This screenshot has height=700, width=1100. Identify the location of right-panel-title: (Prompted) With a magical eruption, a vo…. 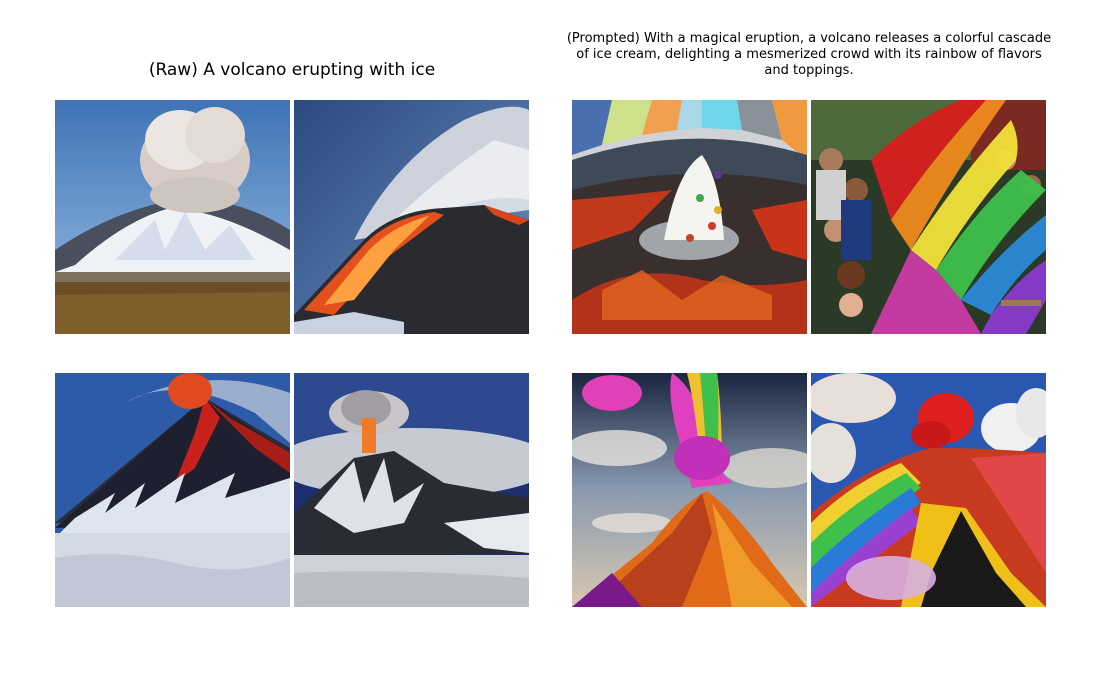
(809, 54).